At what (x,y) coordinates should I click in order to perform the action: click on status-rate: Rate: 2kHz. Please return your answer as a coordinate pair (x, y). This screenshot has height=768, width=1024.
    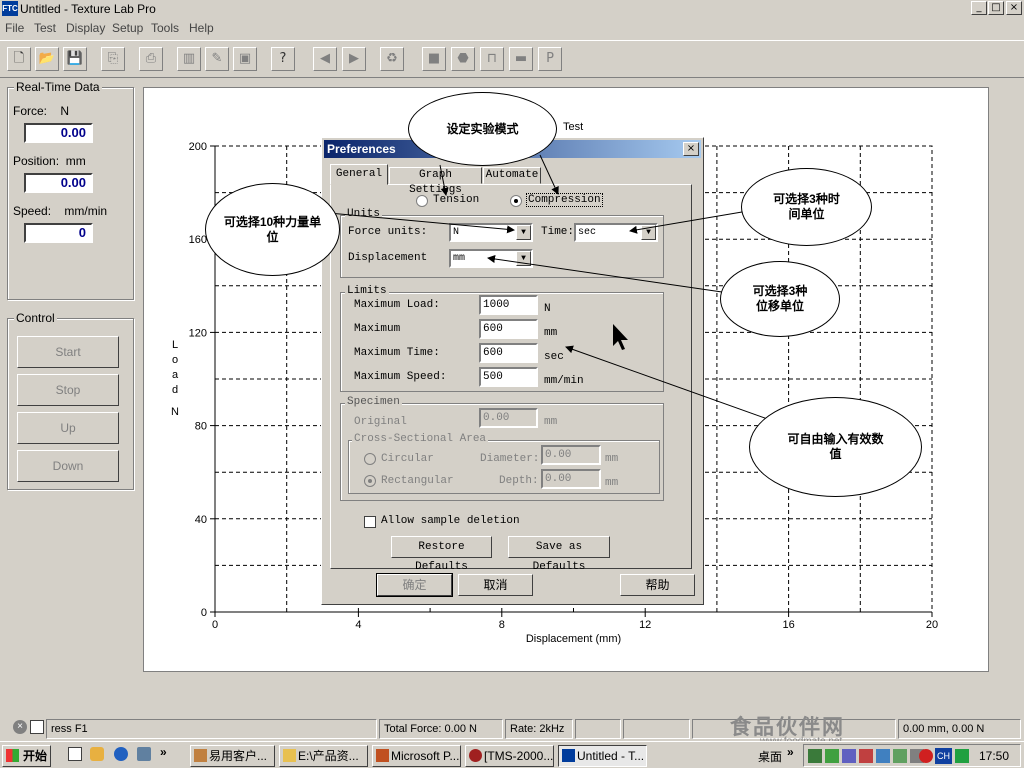
    Looking at the image, I should click on (539, 729).